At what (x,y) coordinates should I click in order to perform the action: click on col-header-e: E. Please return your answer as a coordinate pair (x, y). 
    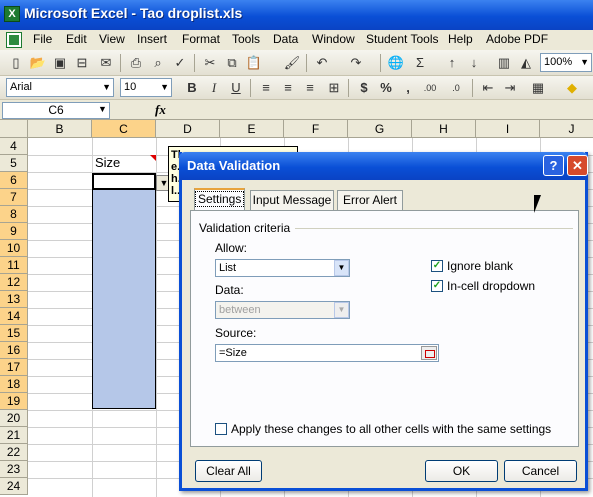
    Looking at the image, I should click on (252, 129).